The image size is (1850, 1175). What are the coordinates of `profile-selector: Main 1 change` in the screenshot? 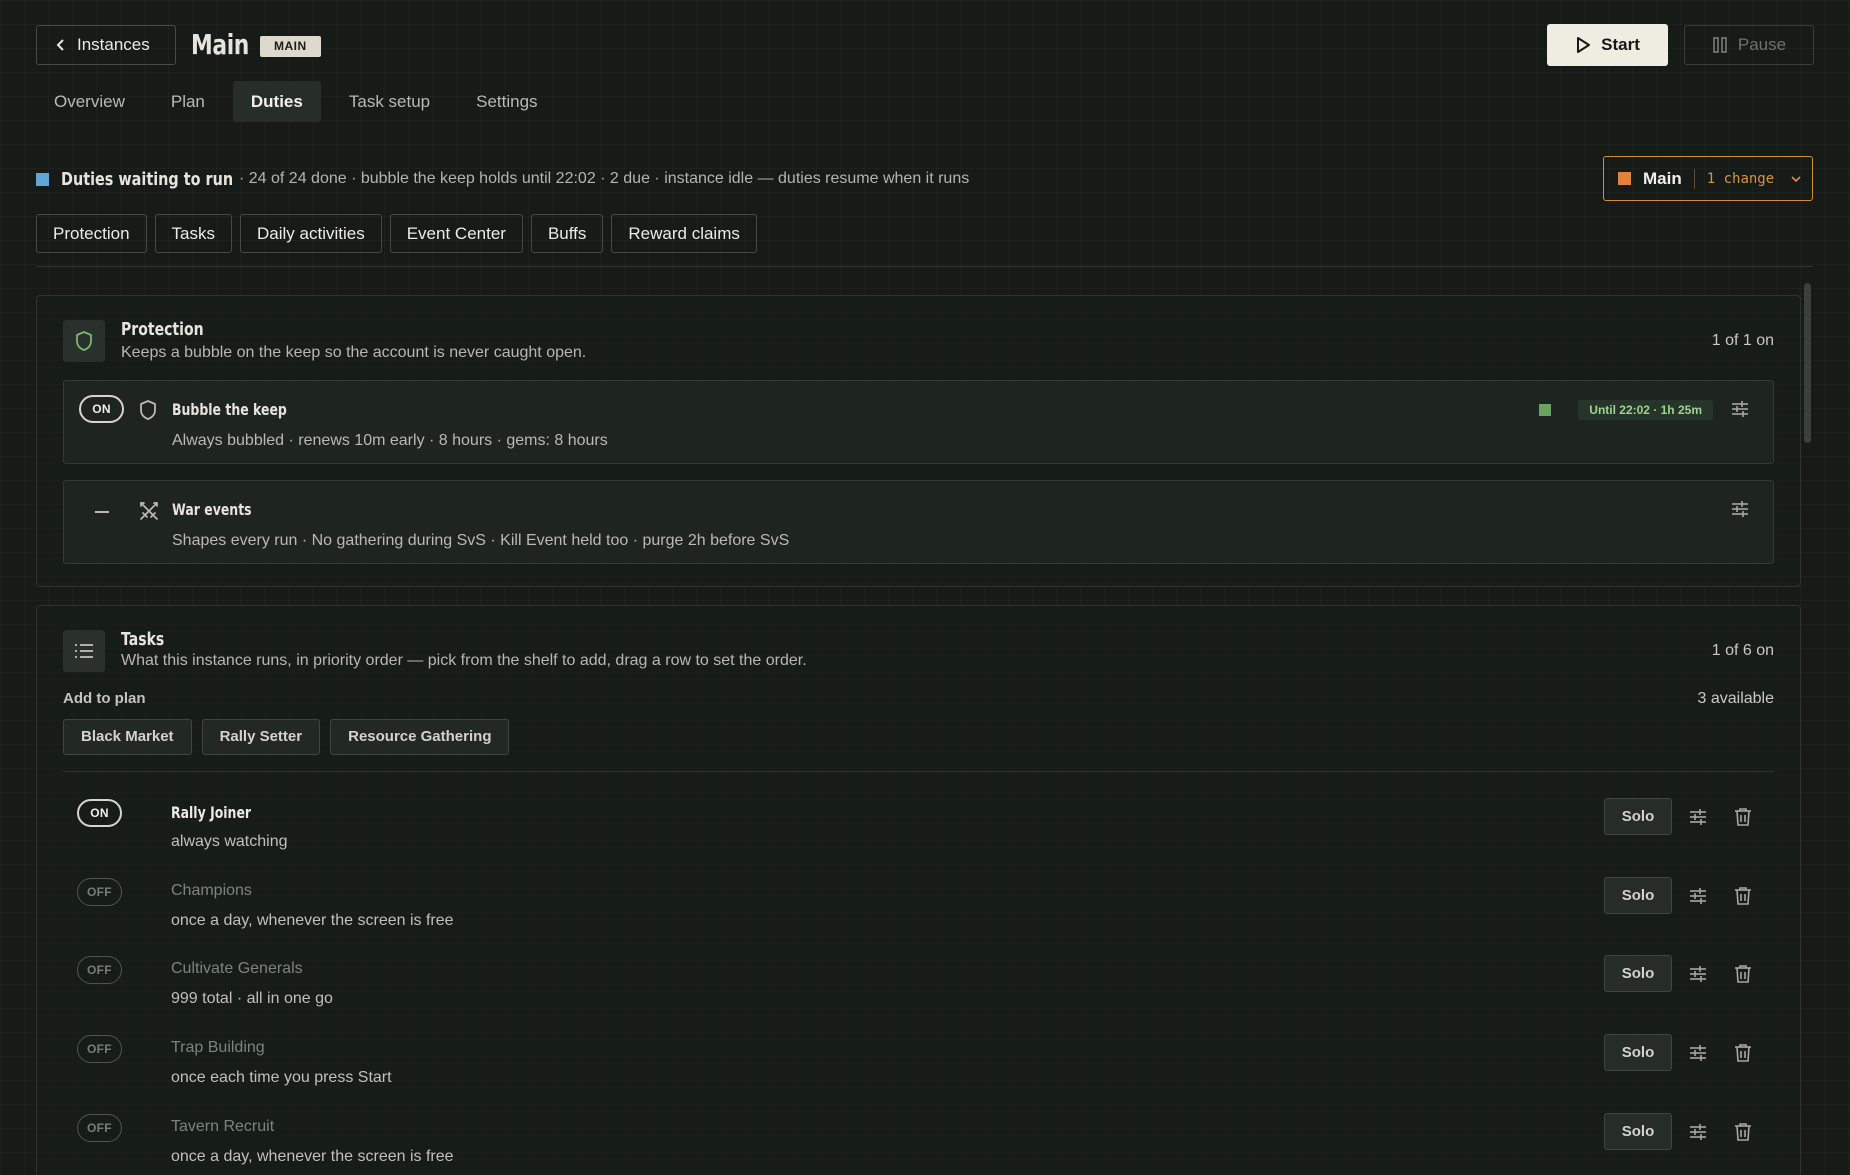 It's located at (1708, 178).